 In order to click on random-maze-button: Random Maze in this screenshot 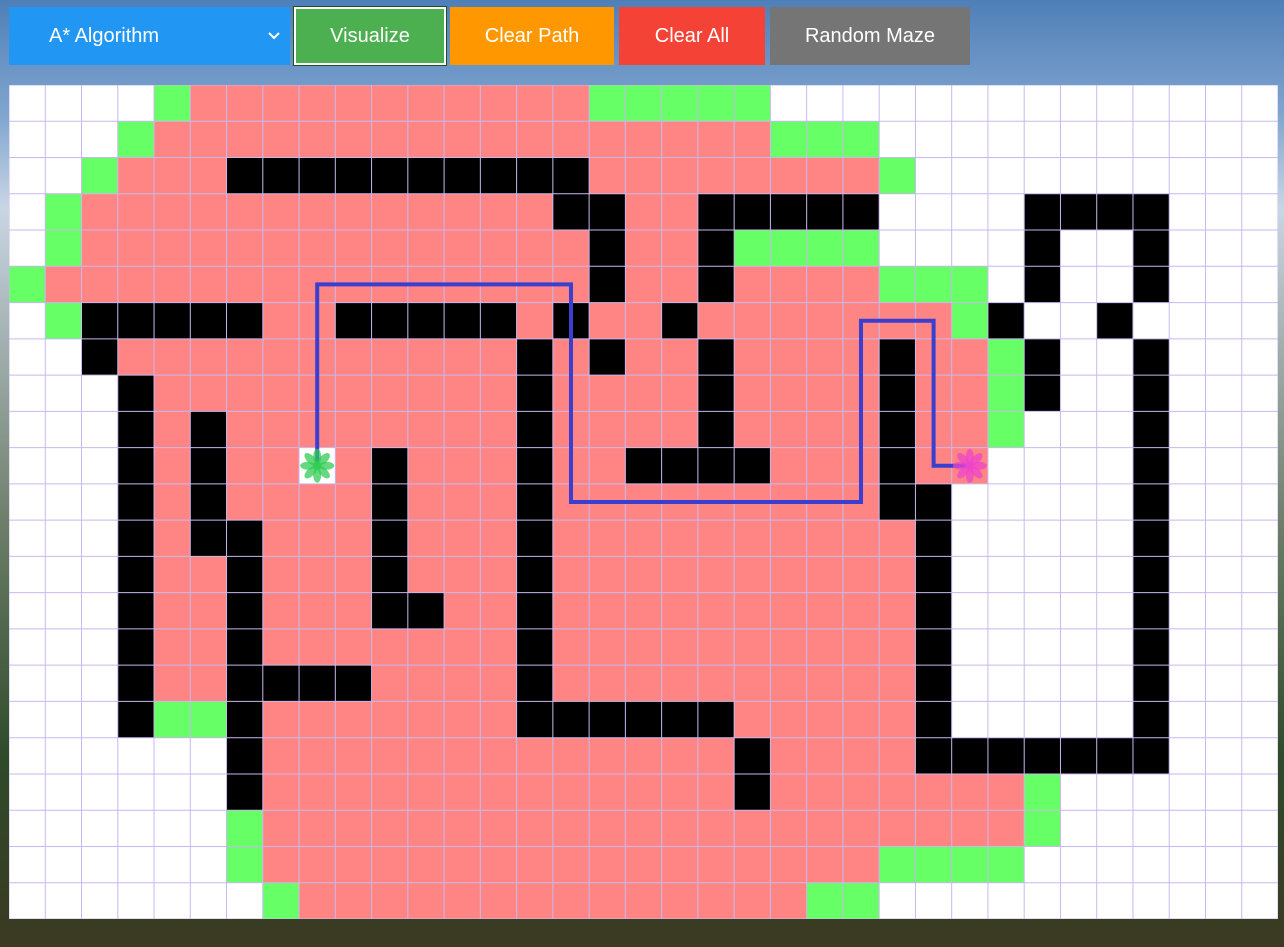, I will do `click(870, 36)`.